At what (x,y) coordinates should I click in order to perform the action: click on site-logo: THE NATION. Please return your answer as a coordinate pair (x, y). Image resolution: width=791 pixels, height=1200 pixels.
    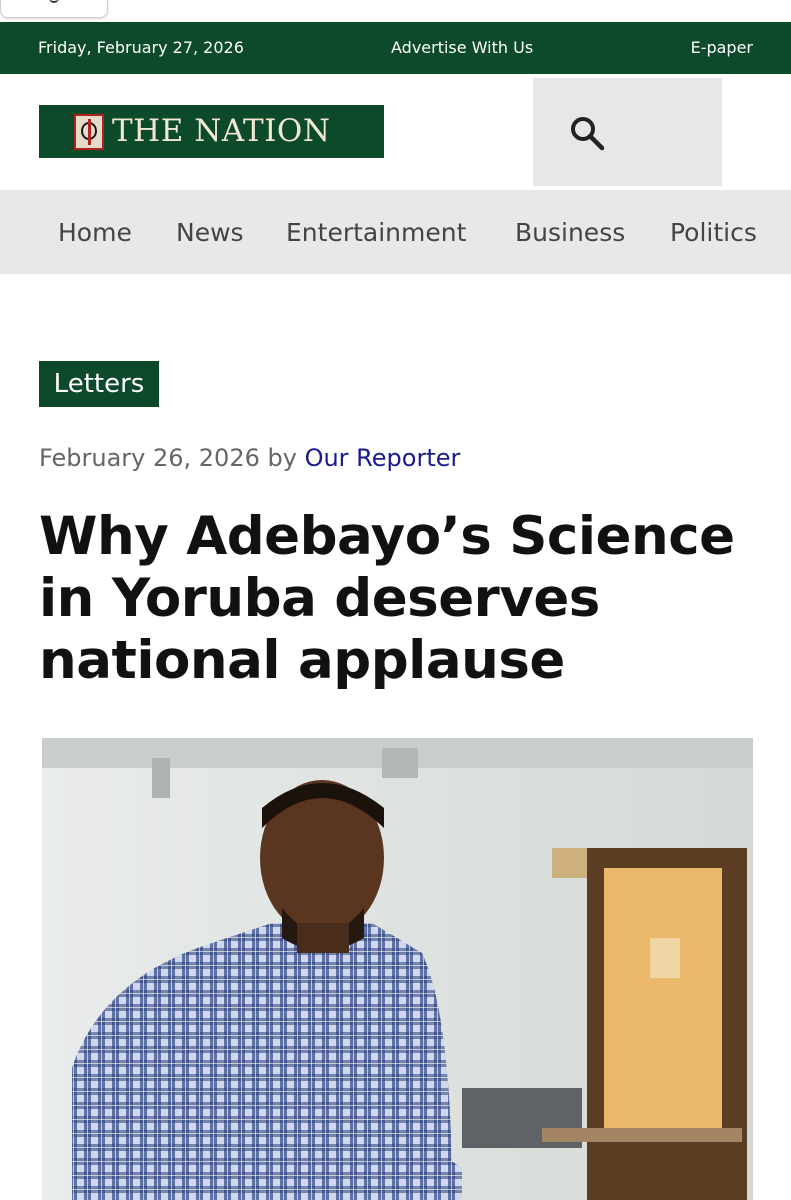
    Looking at the image, I should click on (211, 131).